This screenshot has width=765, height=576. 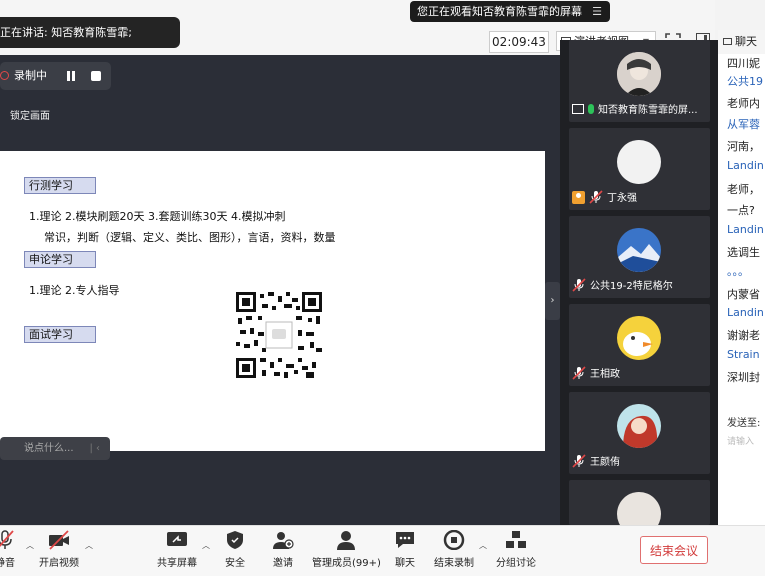 What do you see at coordinates (283, 563) in the screenshot?
I see `invite-label: 邀请` at bounding box center [283, 563].